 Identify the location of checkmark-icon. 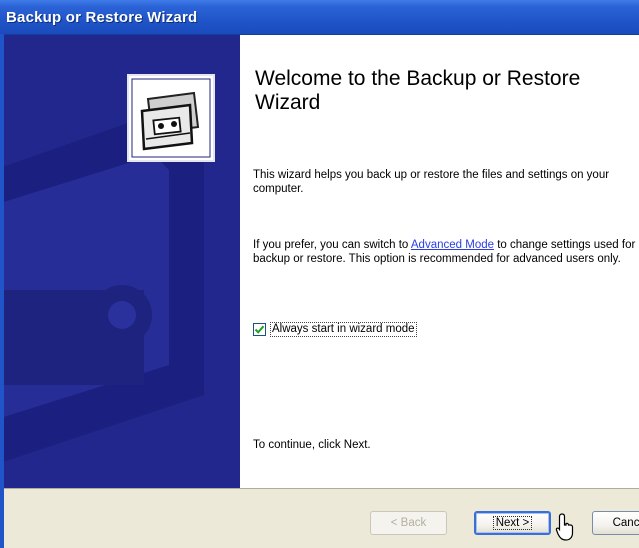
(259, 329).